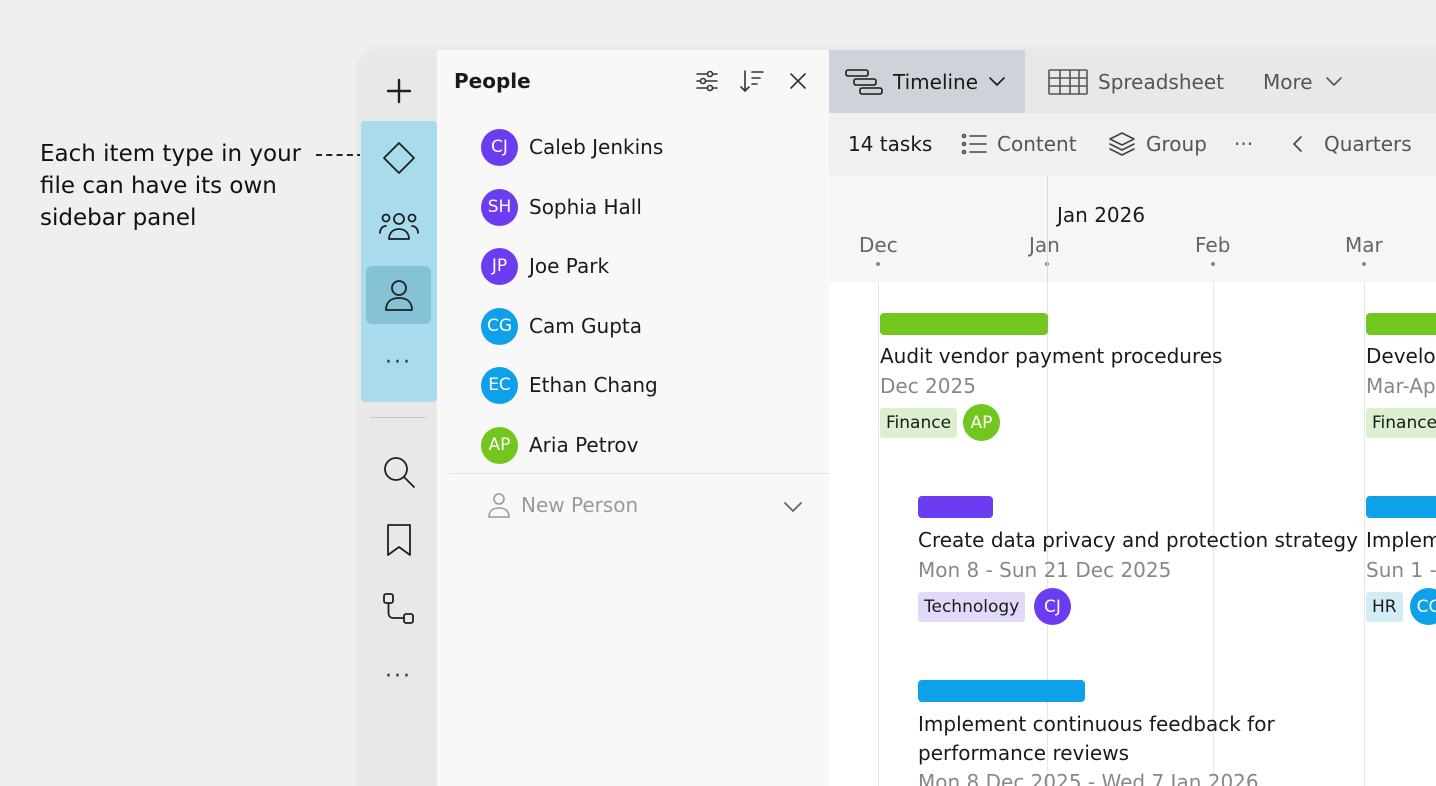 The height and width of the screenshot is (786, 1436). Describe the element at coordinates (1088, 778) in the screenshot. I see `task-date: Mon 8 Dec 2025 - Wed 7 Jan 2026` at that location.